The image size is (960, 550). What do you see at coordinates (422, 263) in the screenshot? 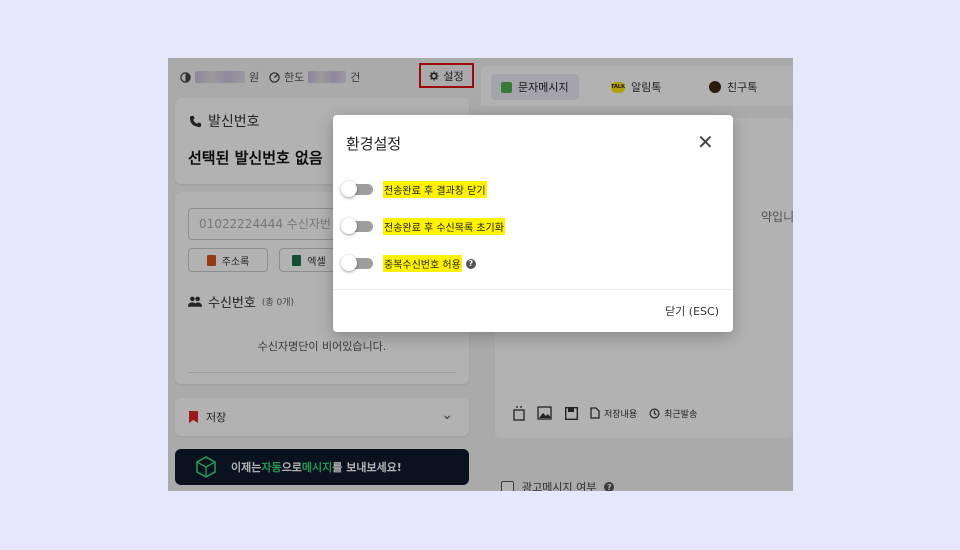
I see `option-allow-duplicate-label: 중복수신번호 허용` at bounding box center [422, 263].